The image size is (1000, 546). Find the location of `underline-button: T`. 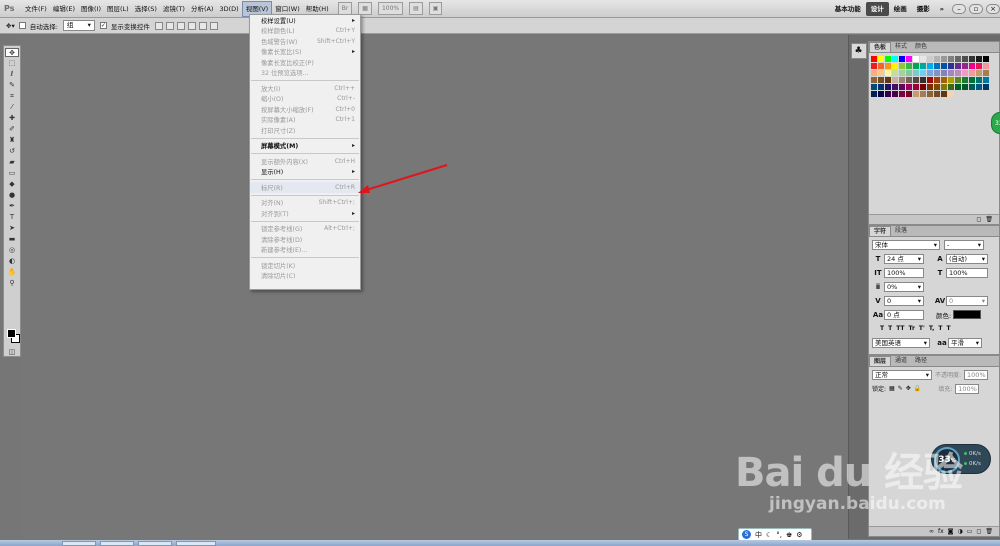

underline-button: T is located at coordinates (940, 328).